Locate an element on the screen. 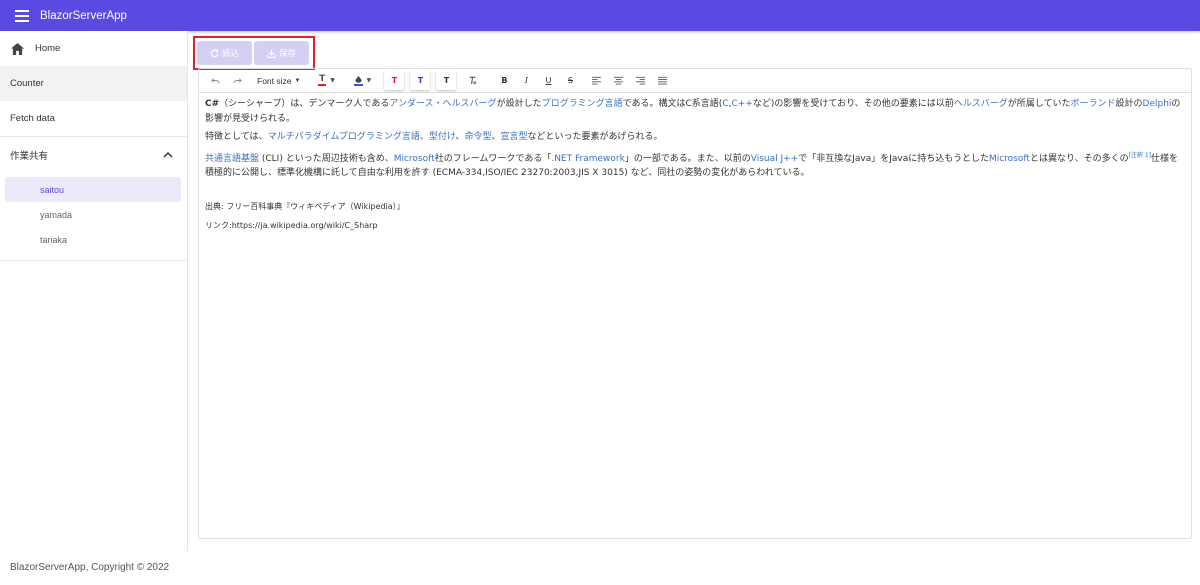  link-imperative: 命令型 is located at coordinates (477, 137).